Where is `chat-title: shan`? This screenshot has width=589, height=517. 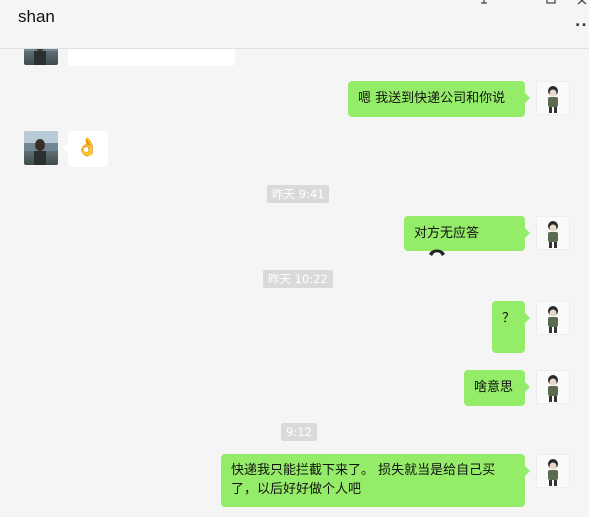
chat-title: shan is located at coordinates (36, 16).